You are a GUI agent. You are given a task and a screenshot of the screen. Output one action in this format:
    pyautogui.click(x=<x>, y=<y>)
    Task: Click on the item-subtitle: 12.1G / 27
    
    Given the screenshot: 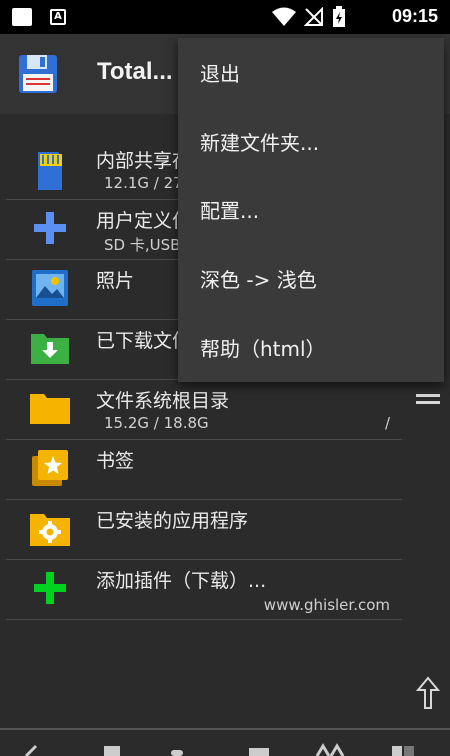 What is the action you would take?
    pyautogui.click(x=143, y=183)
    